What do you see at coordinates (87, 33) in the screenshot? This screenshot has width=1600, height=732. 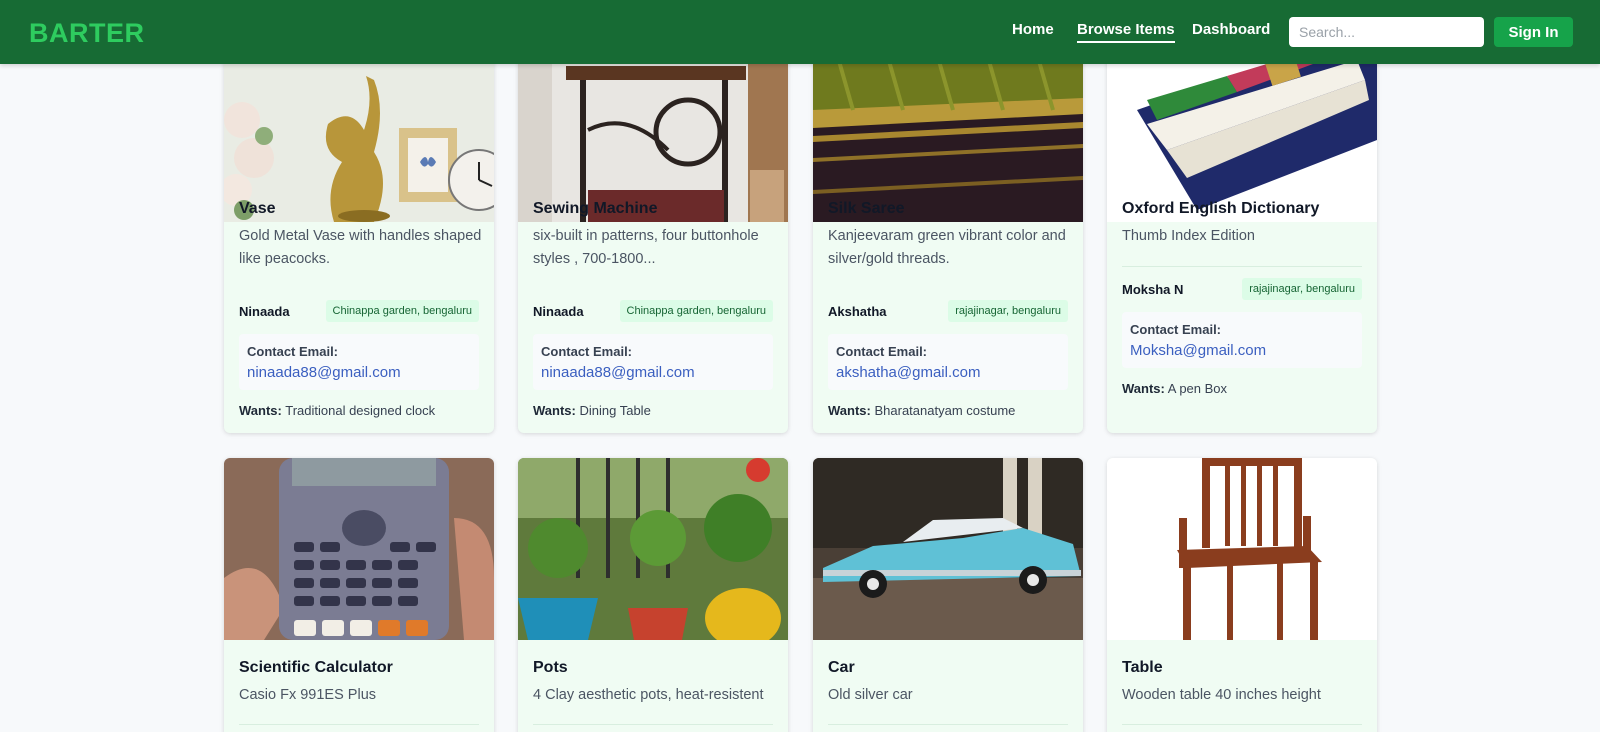 I see `brand-logo: BARTER` at bounding box center [87, 33].